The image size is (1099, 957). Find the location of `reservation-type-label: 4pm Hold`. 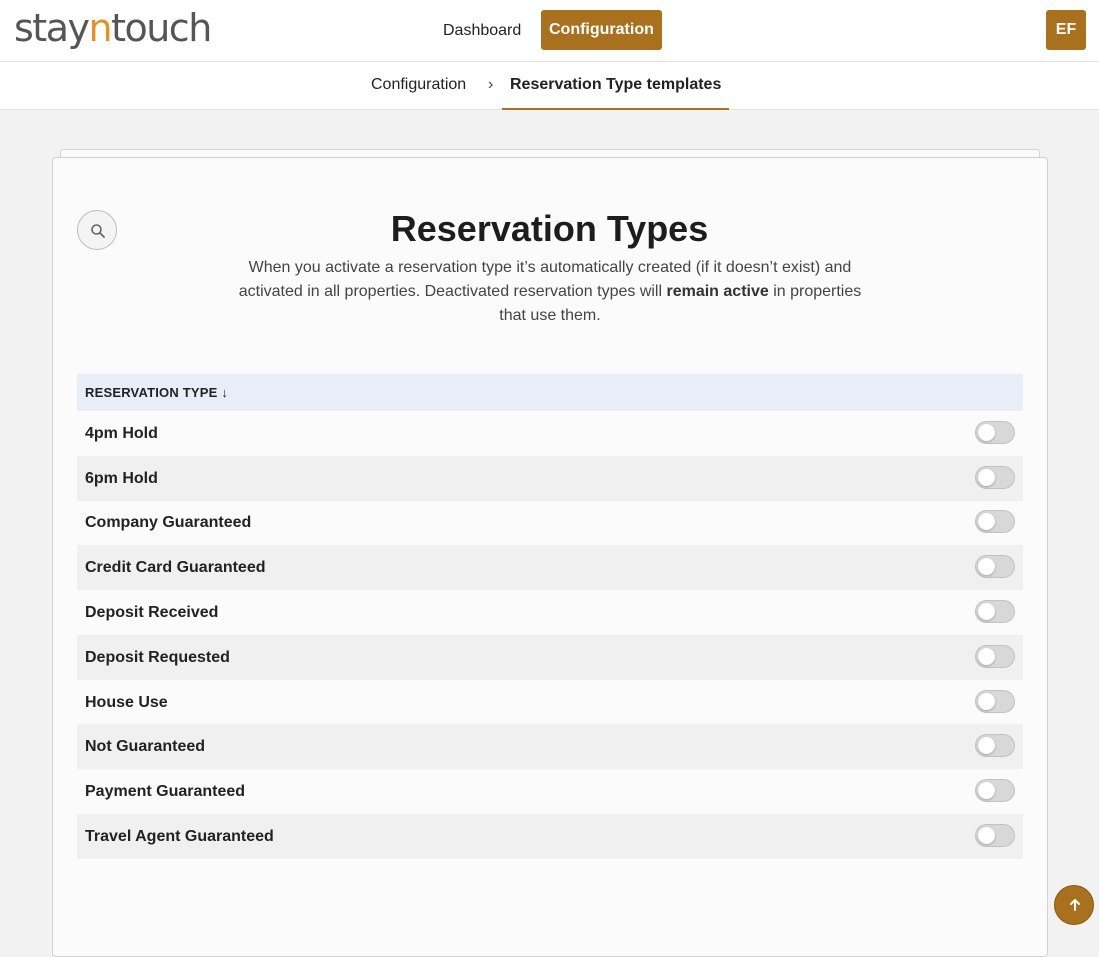

reservation-type-label: 4pm Hold is located at coordinates (121, 433).